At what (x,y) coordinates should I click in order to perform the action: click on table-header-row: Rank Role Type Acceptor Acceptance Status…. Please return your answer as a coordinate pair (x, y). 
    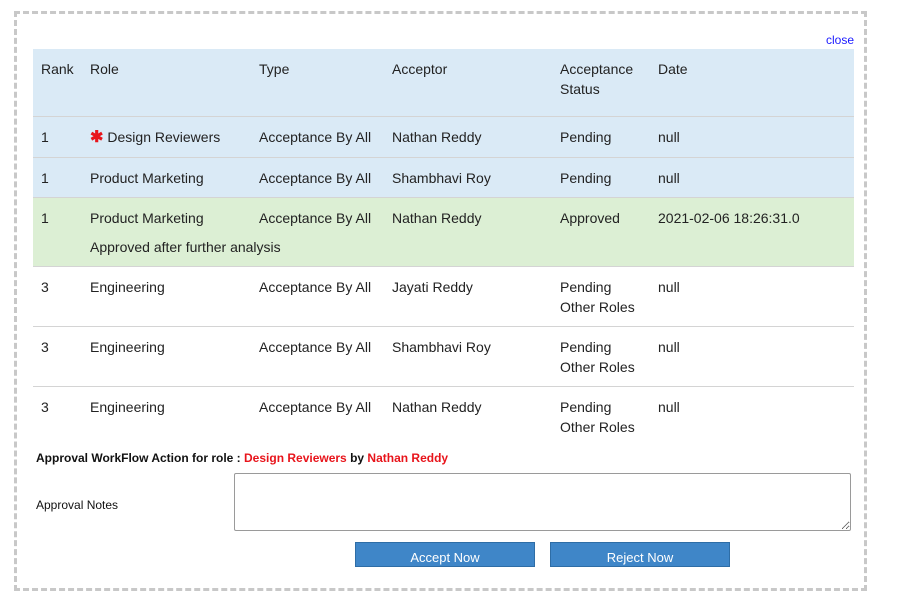
    Looking at the image, I should click on (443, 83).